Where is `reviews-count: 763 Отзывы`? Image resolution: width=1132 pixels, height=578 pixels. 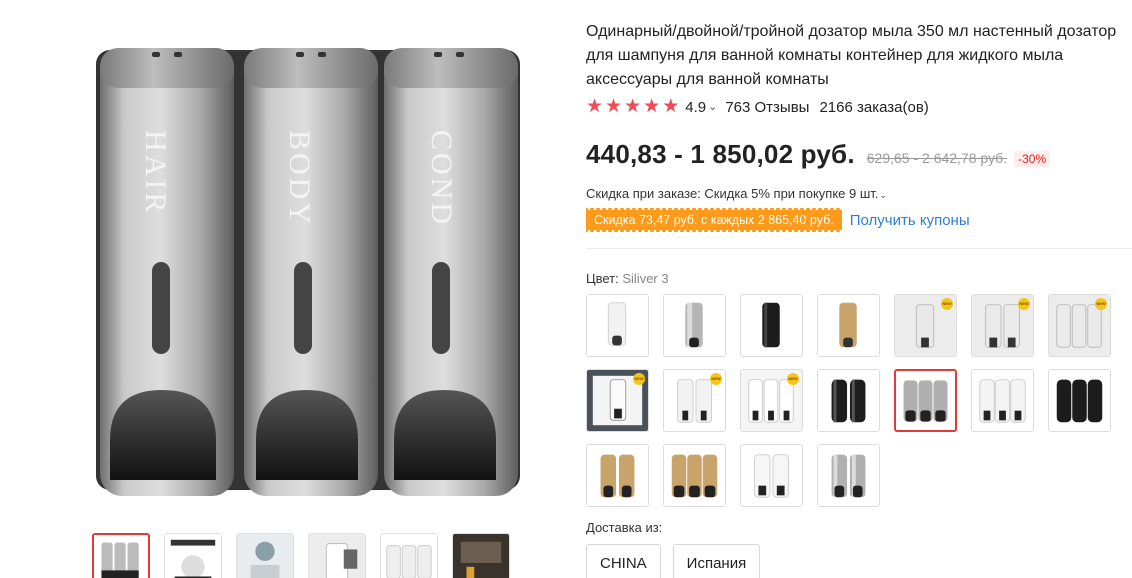 reviews-count: 763 Отзывы is located at coordinates (767, 107).